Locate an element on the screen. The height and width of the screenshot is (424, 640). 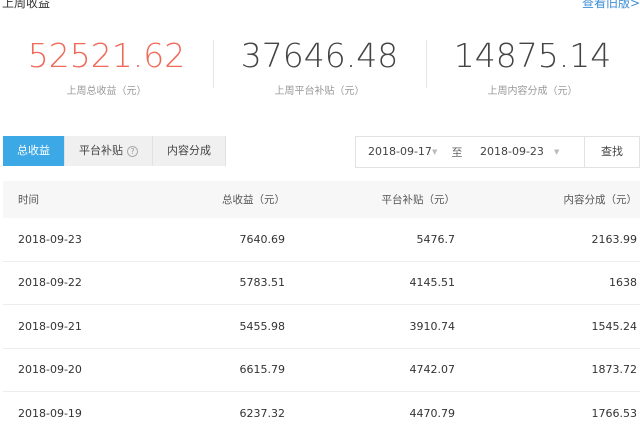
stat-label: 上周总收益（元） is located at coordinates (106, 91).